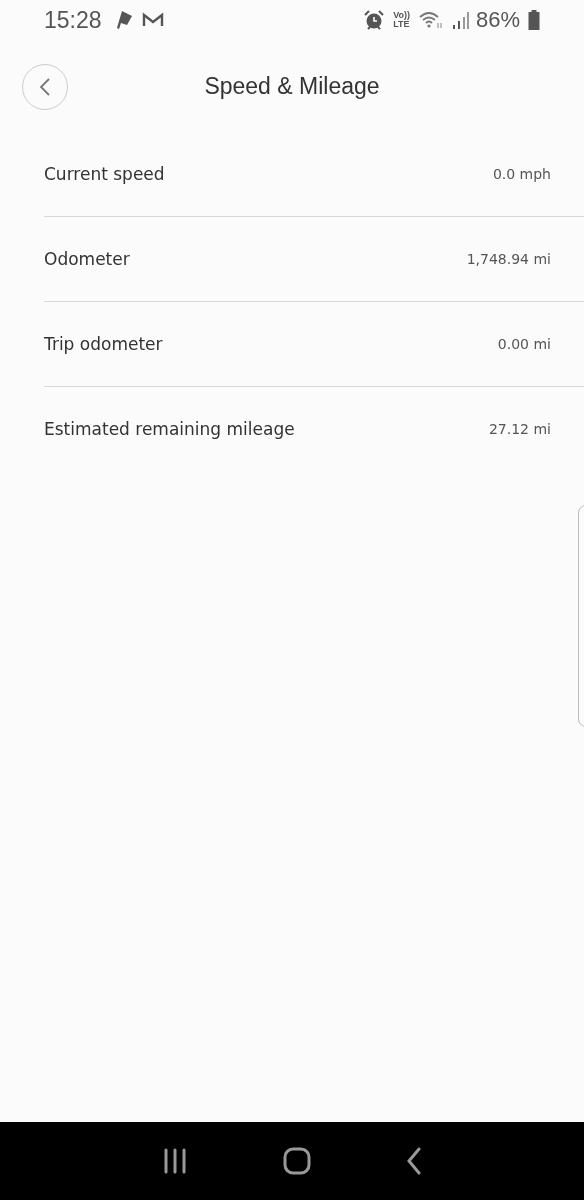  What do you see at coordinates (524, 344) in the screenshot?
I see `row-value: 0.00 mi` at bounding box center [524, 344].